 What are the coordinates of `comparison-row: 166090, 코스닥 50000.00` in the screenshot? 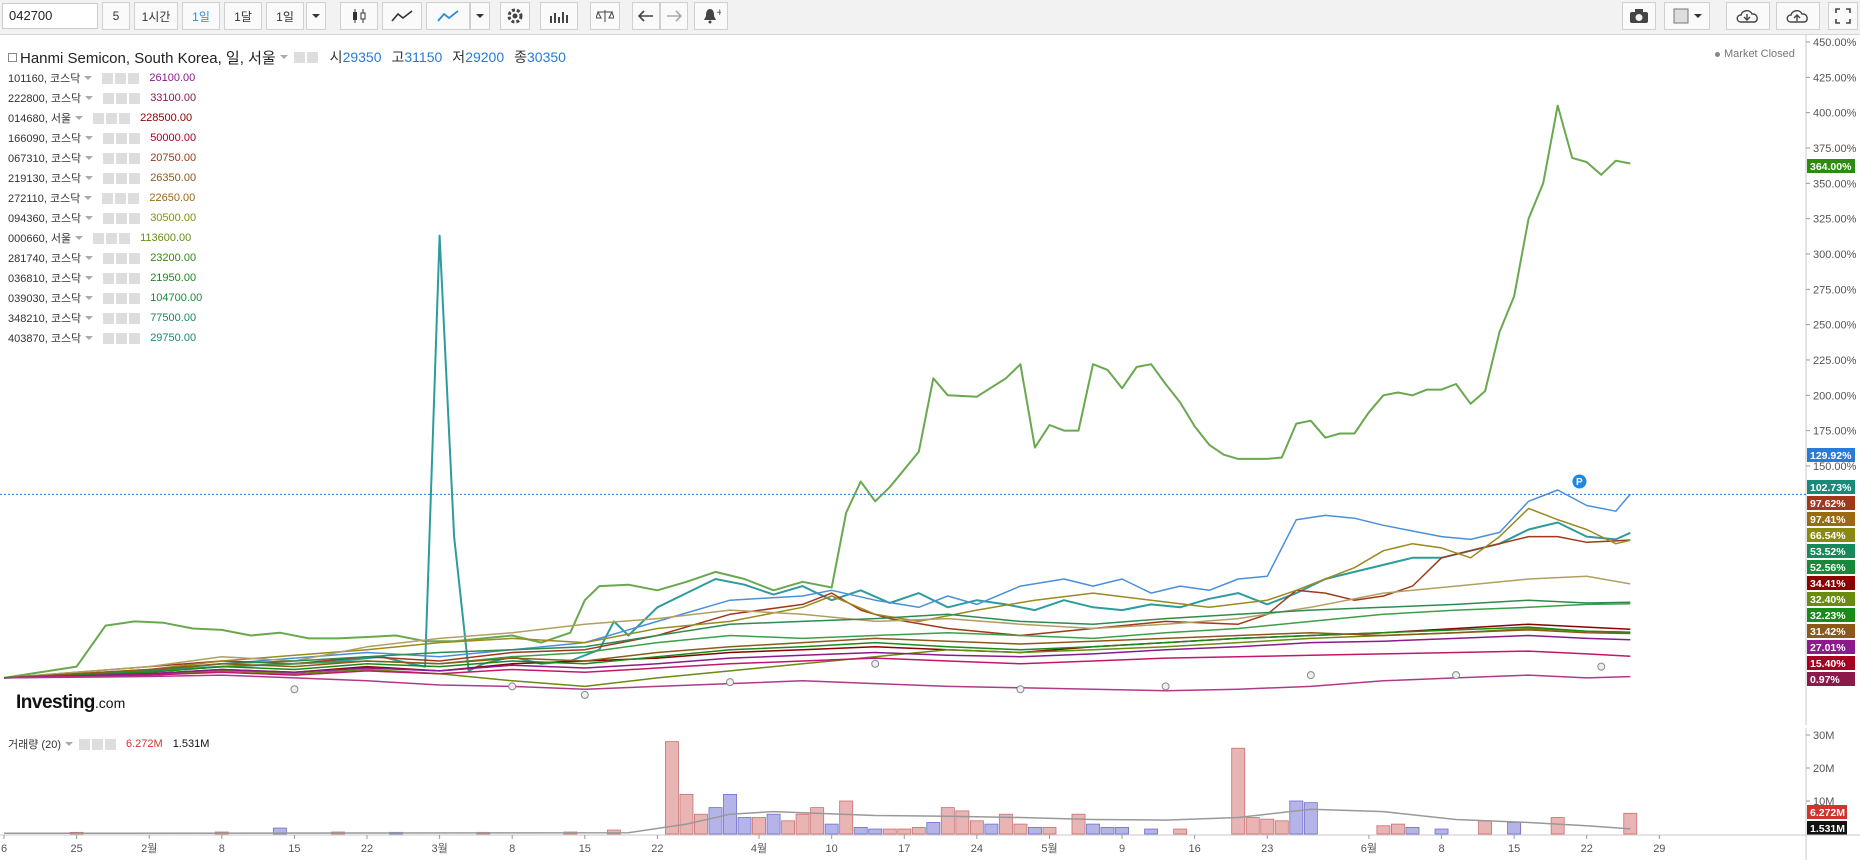 It's located at (287, 138).